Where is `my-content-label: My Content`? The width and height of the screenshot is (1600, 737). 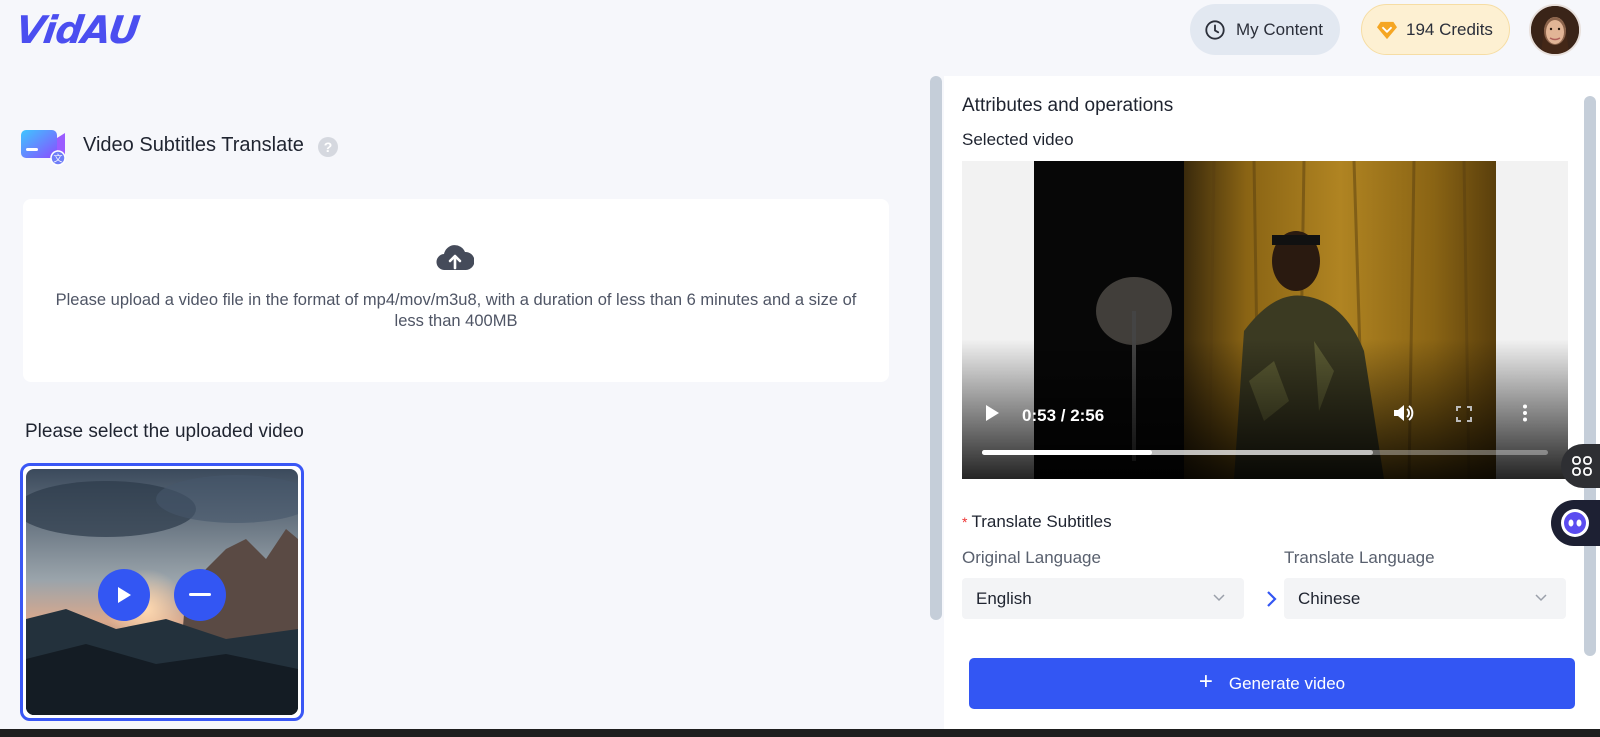
my-content-label: My Content is located at coordinates (1279, 29).